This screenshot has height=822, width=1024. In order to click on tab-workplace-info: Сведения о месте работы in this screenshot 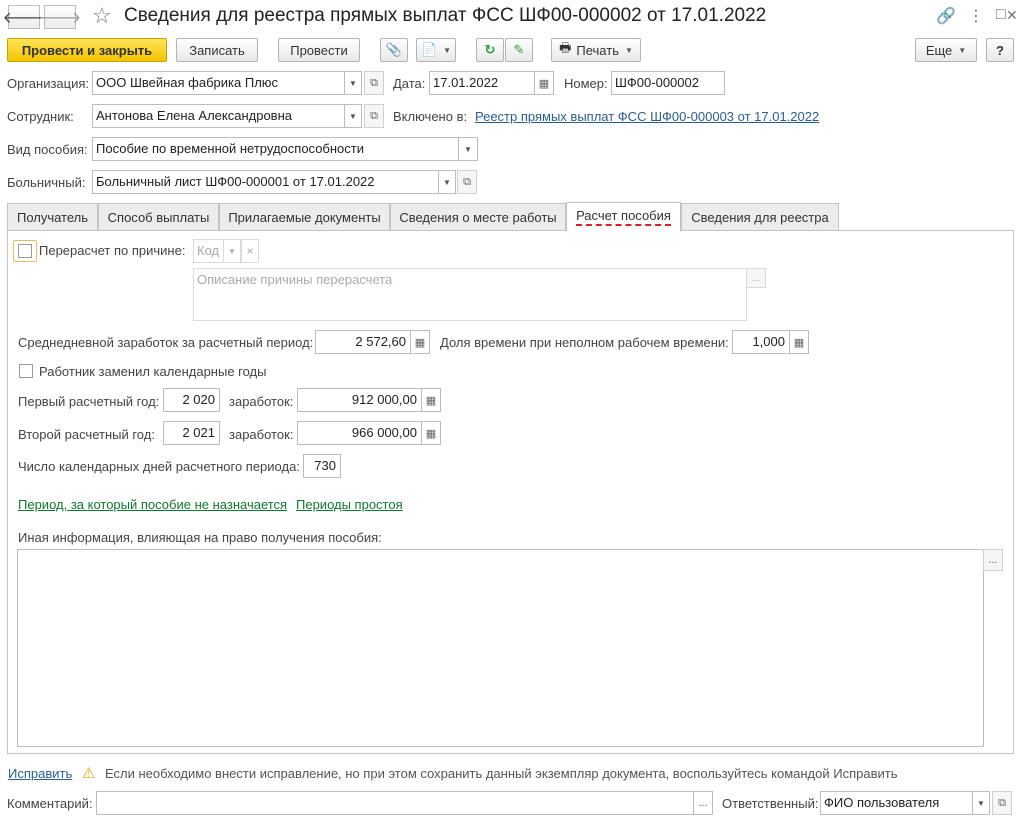, I will do `click(478, 217)`.